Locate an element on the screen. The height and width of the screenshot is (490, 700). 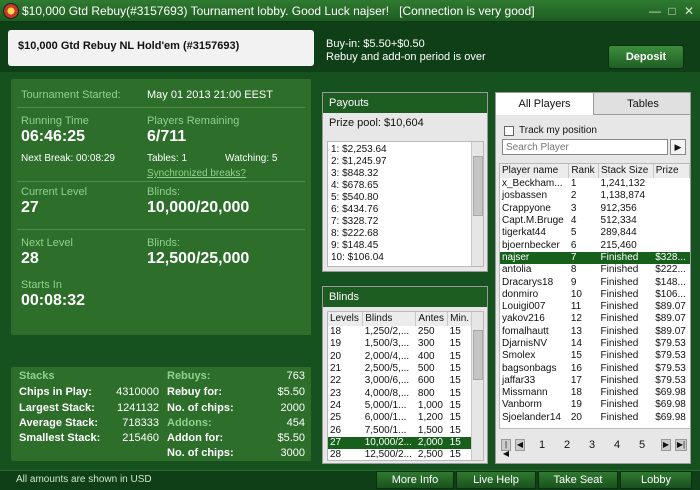
page-link: 2 is located at coordinates (567, 445).